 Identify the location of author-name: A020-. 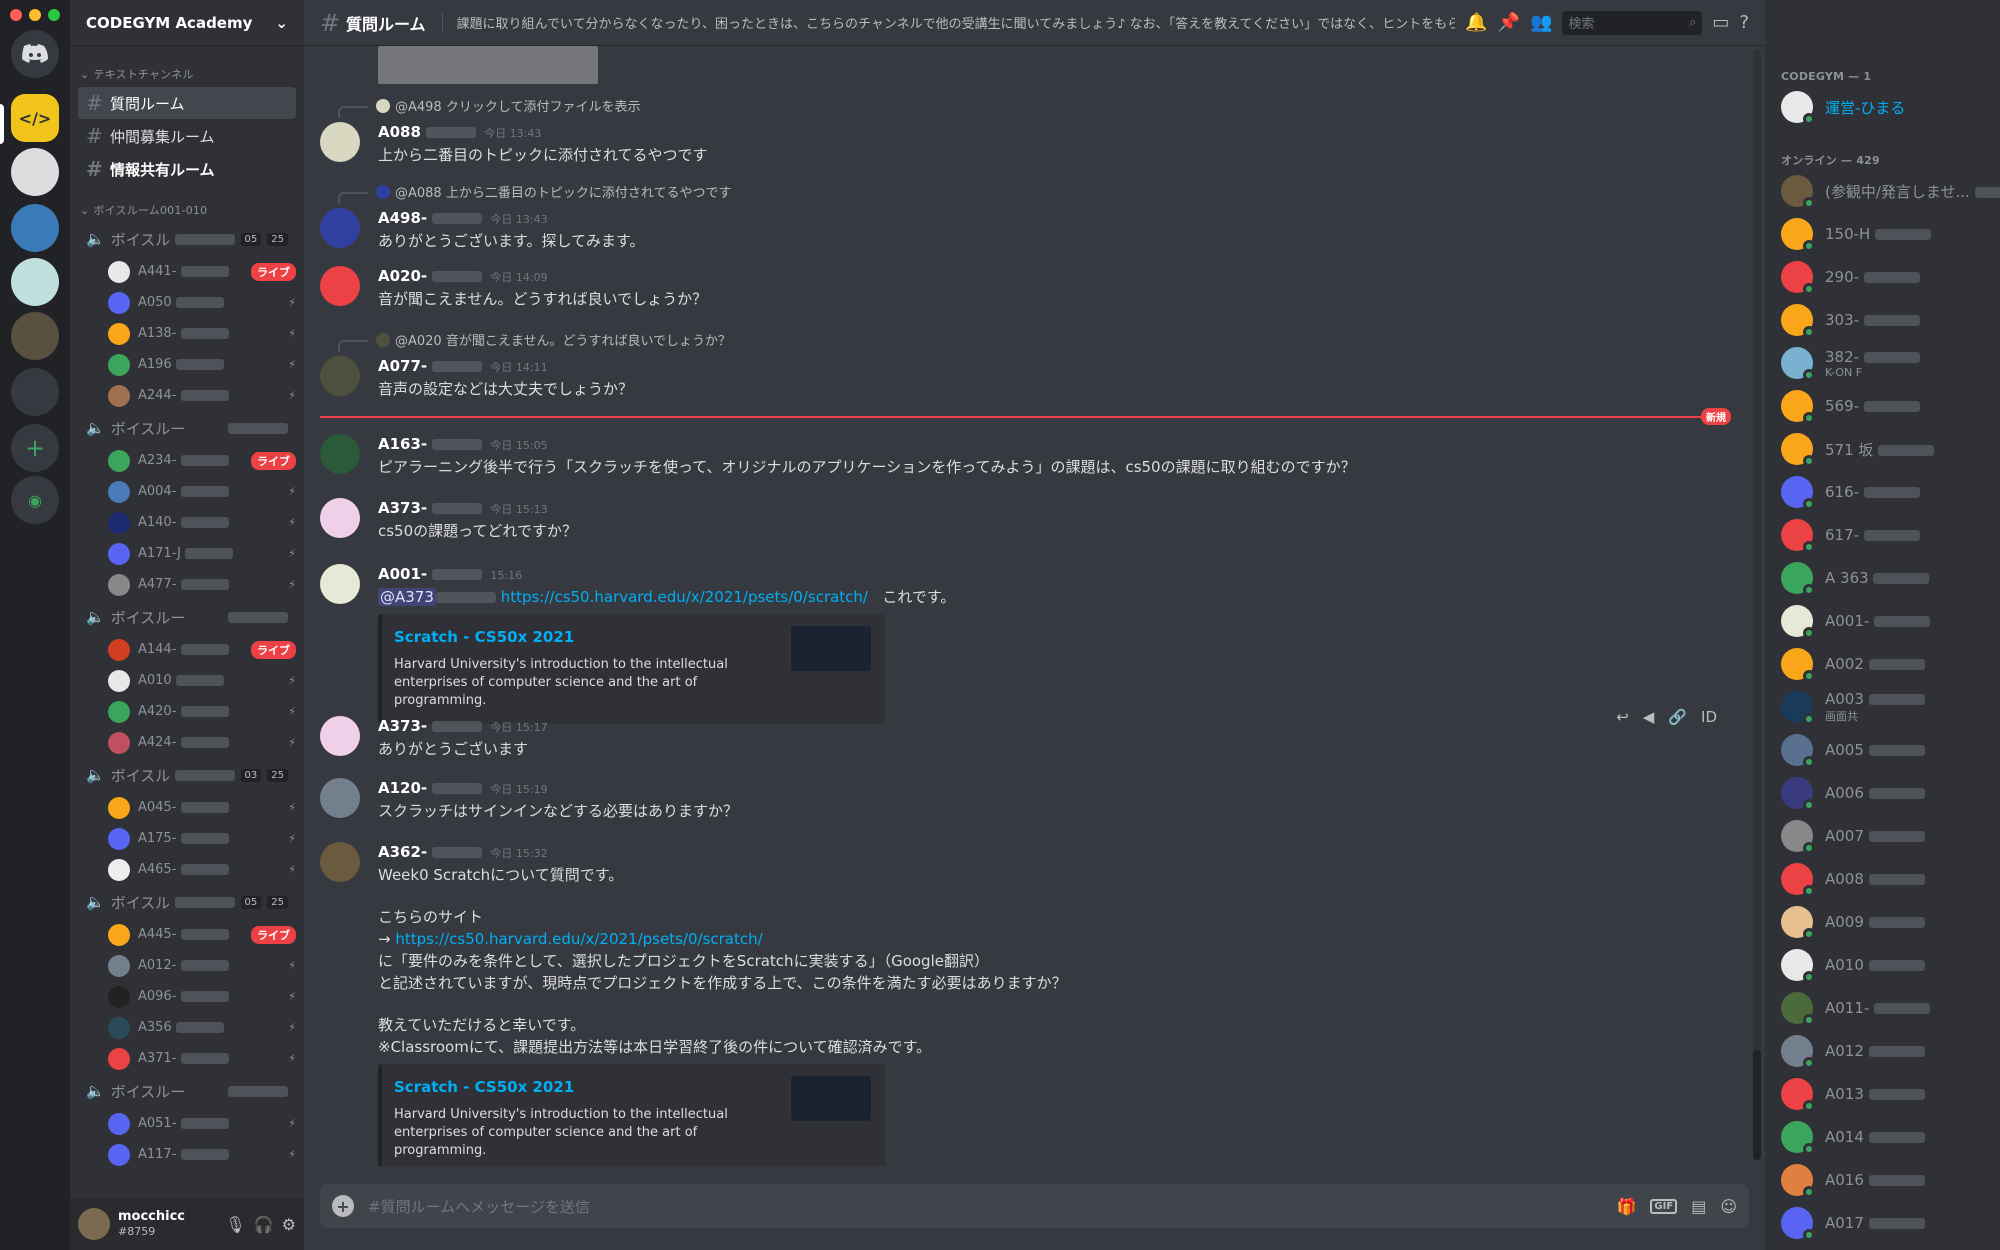
(402, 276).